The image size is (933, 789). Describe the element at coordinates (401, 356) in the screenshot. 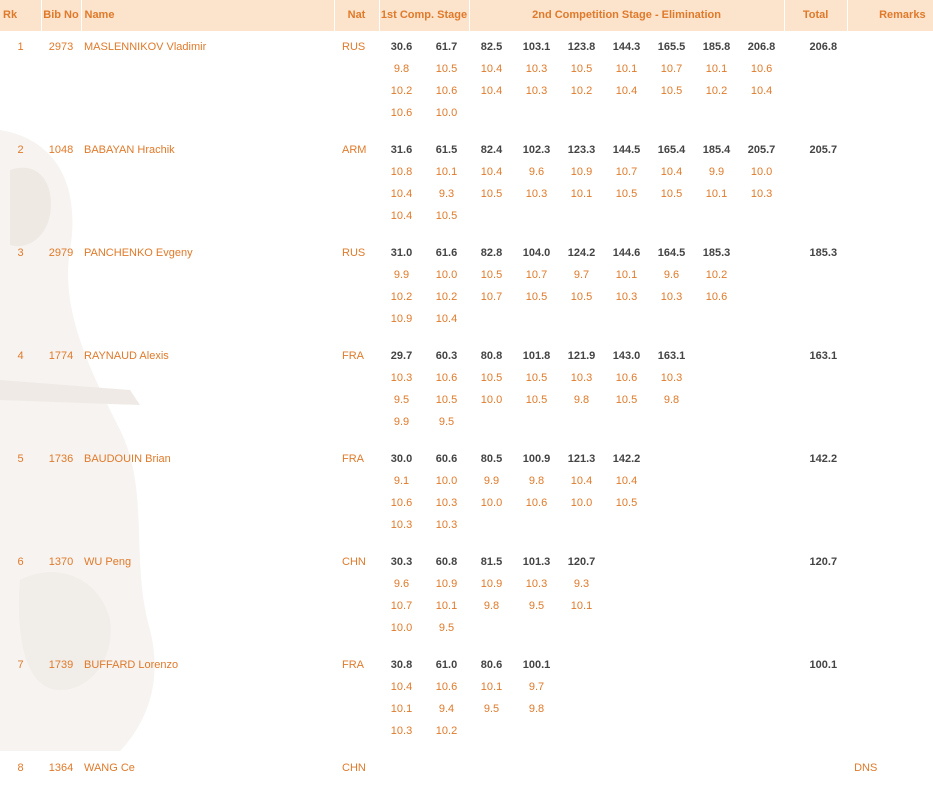

I see `cumulative-score: 29.7` at that location.